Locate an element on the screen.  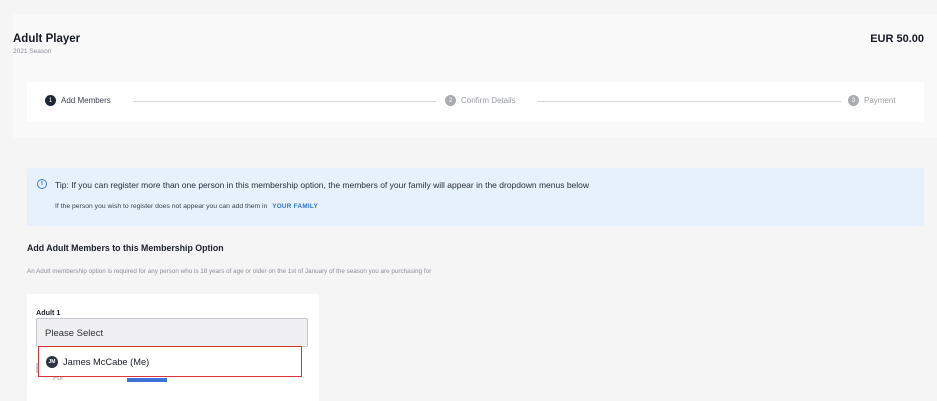
member-select: Please Select is located at coordinates (172, 332).